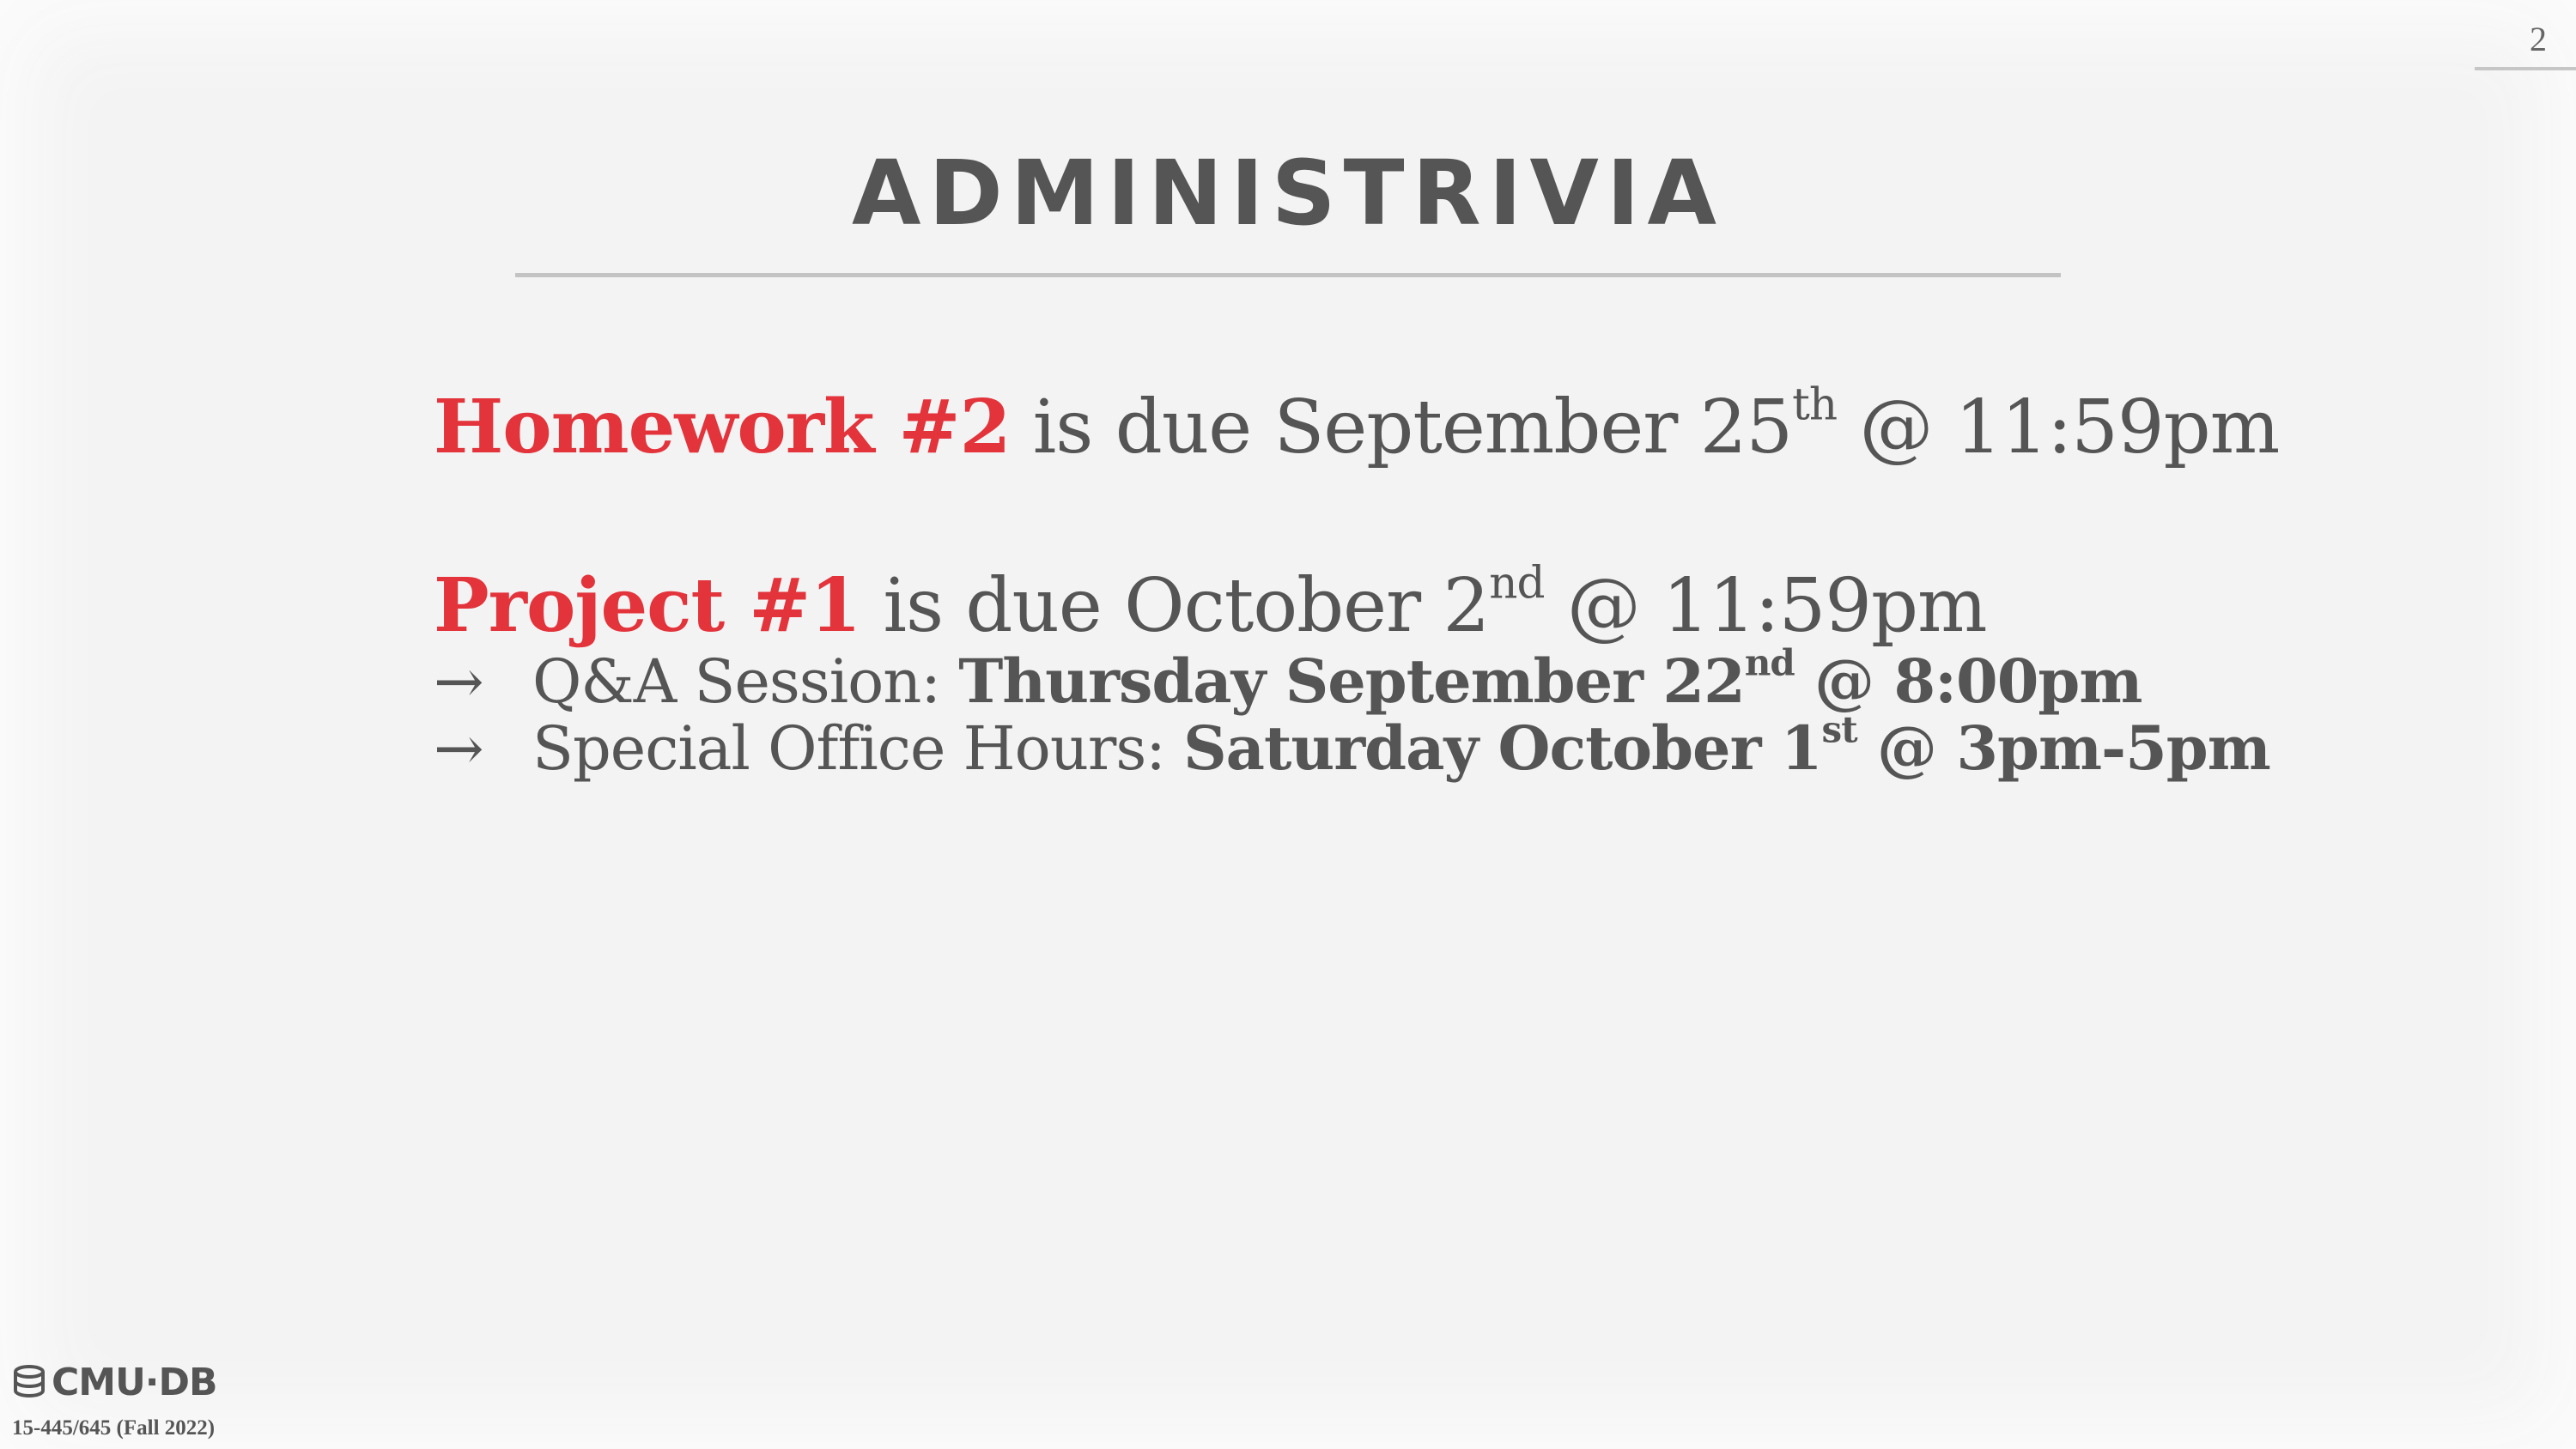  Describe the element at coordinates (1766, 606) in the screenshot. I see `project-tail: @ 11:59pm` at that location.